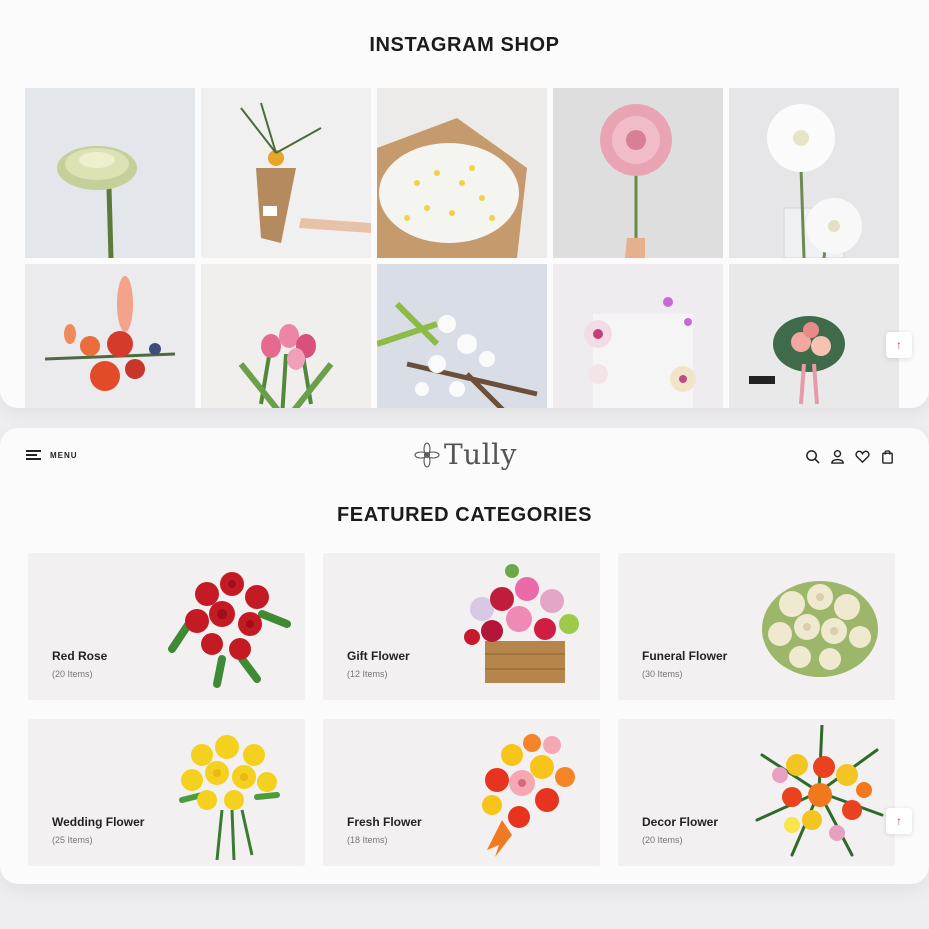  Describe the element at coordinates (367, 840) in the screenshot. I see `category-count: (18 Items)` at that location.